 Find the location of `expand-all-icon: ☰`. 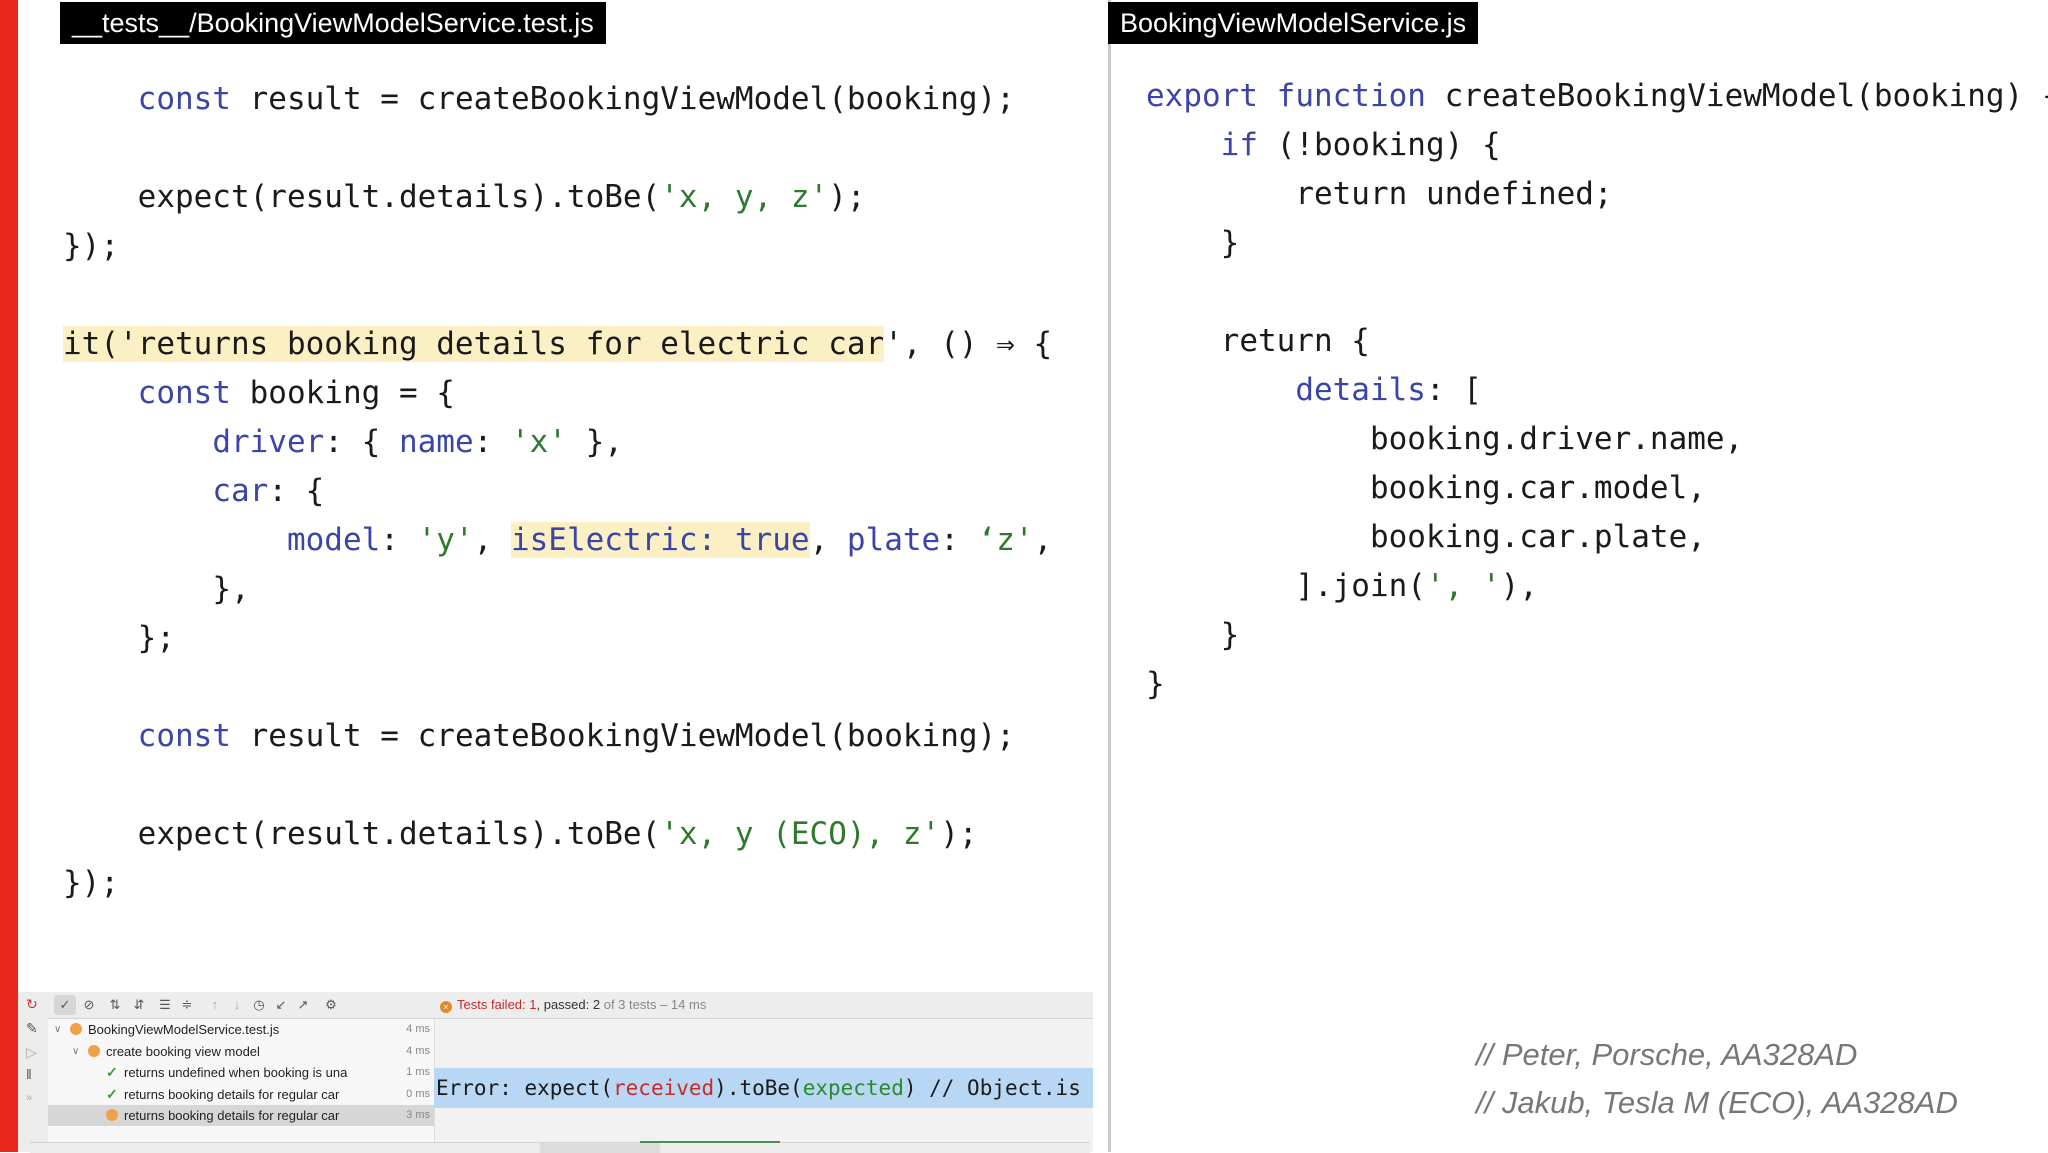

expand-all-icon: ☰ is located at coordinates (165, 1005).